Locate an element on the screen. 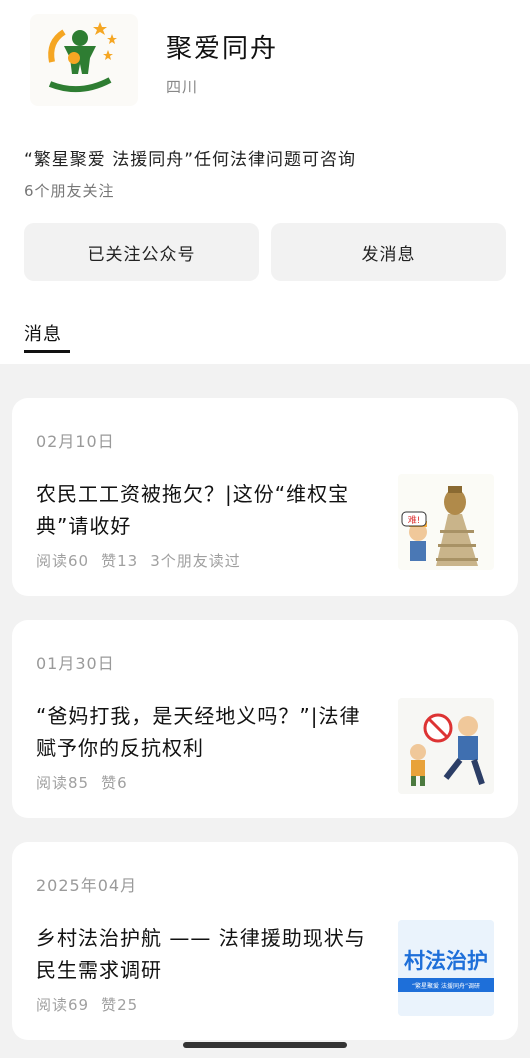 This screenshot has height=1058, width=530. tab-active-indicator is located at coordinates (47, 351).